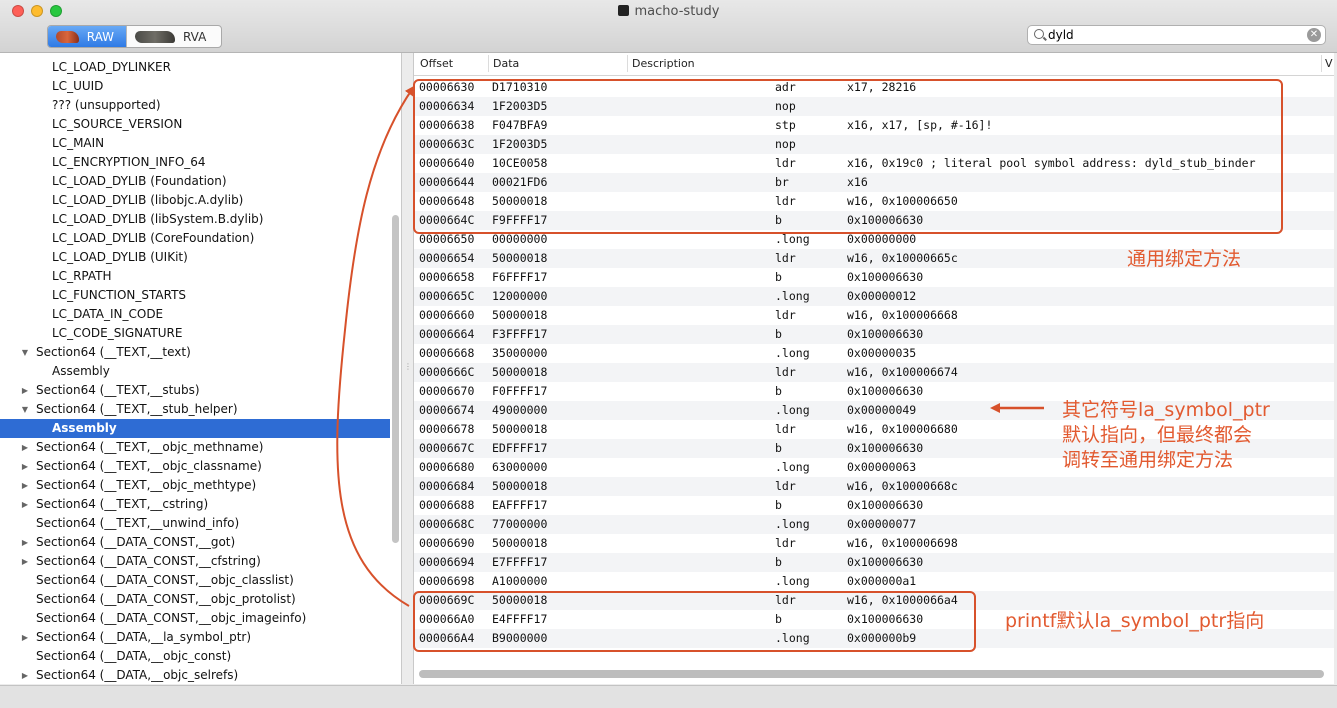 The width and height of the screenshot is (1337, 708). I want to click on sidebar-item: LC_RPATH, so click(195, 276).